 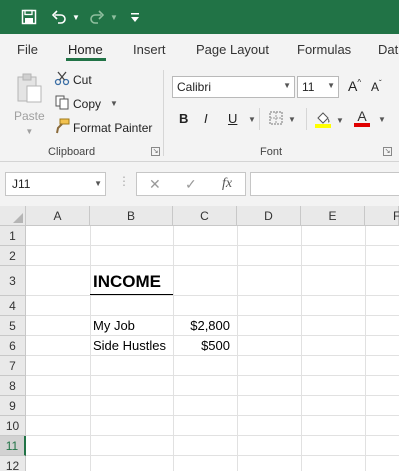 What do you see at coordinates (13, 281) in the screenshot?
I see `row-header-3: 3` at bounding box center [13, 281].